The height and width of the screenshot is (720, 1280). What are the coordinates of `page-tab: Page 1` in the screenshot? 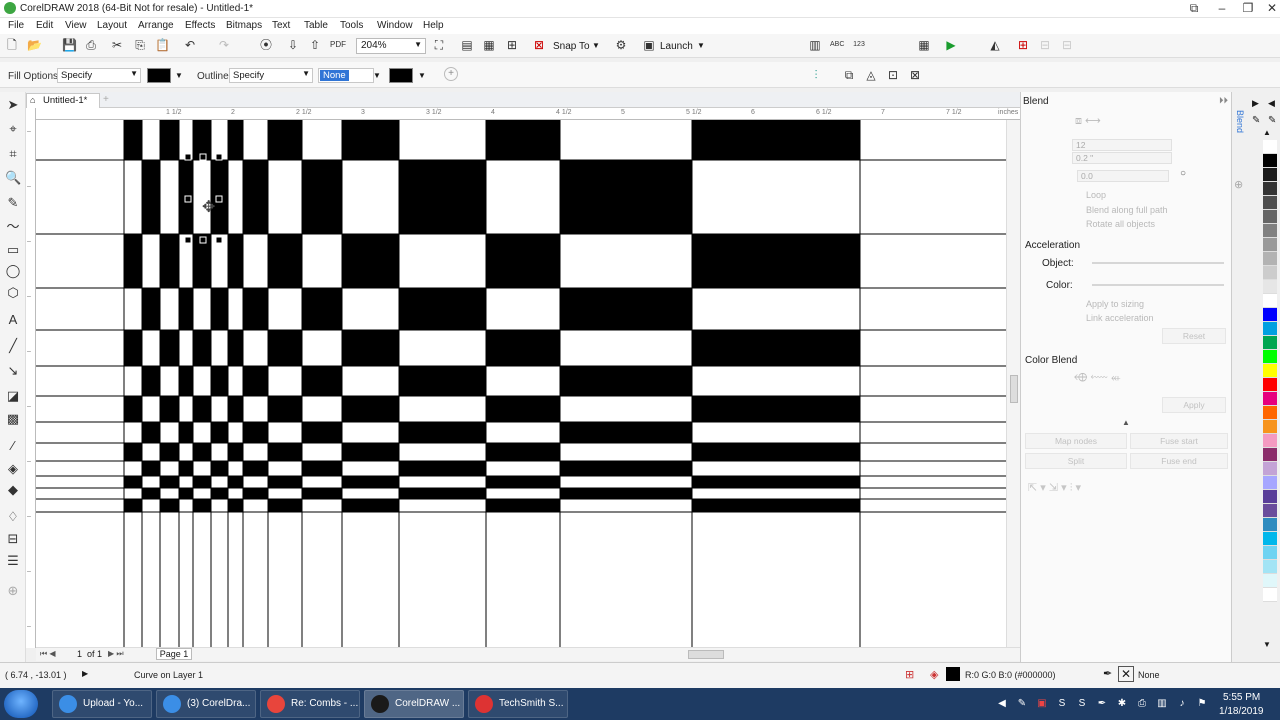 It's located at (174, 654).